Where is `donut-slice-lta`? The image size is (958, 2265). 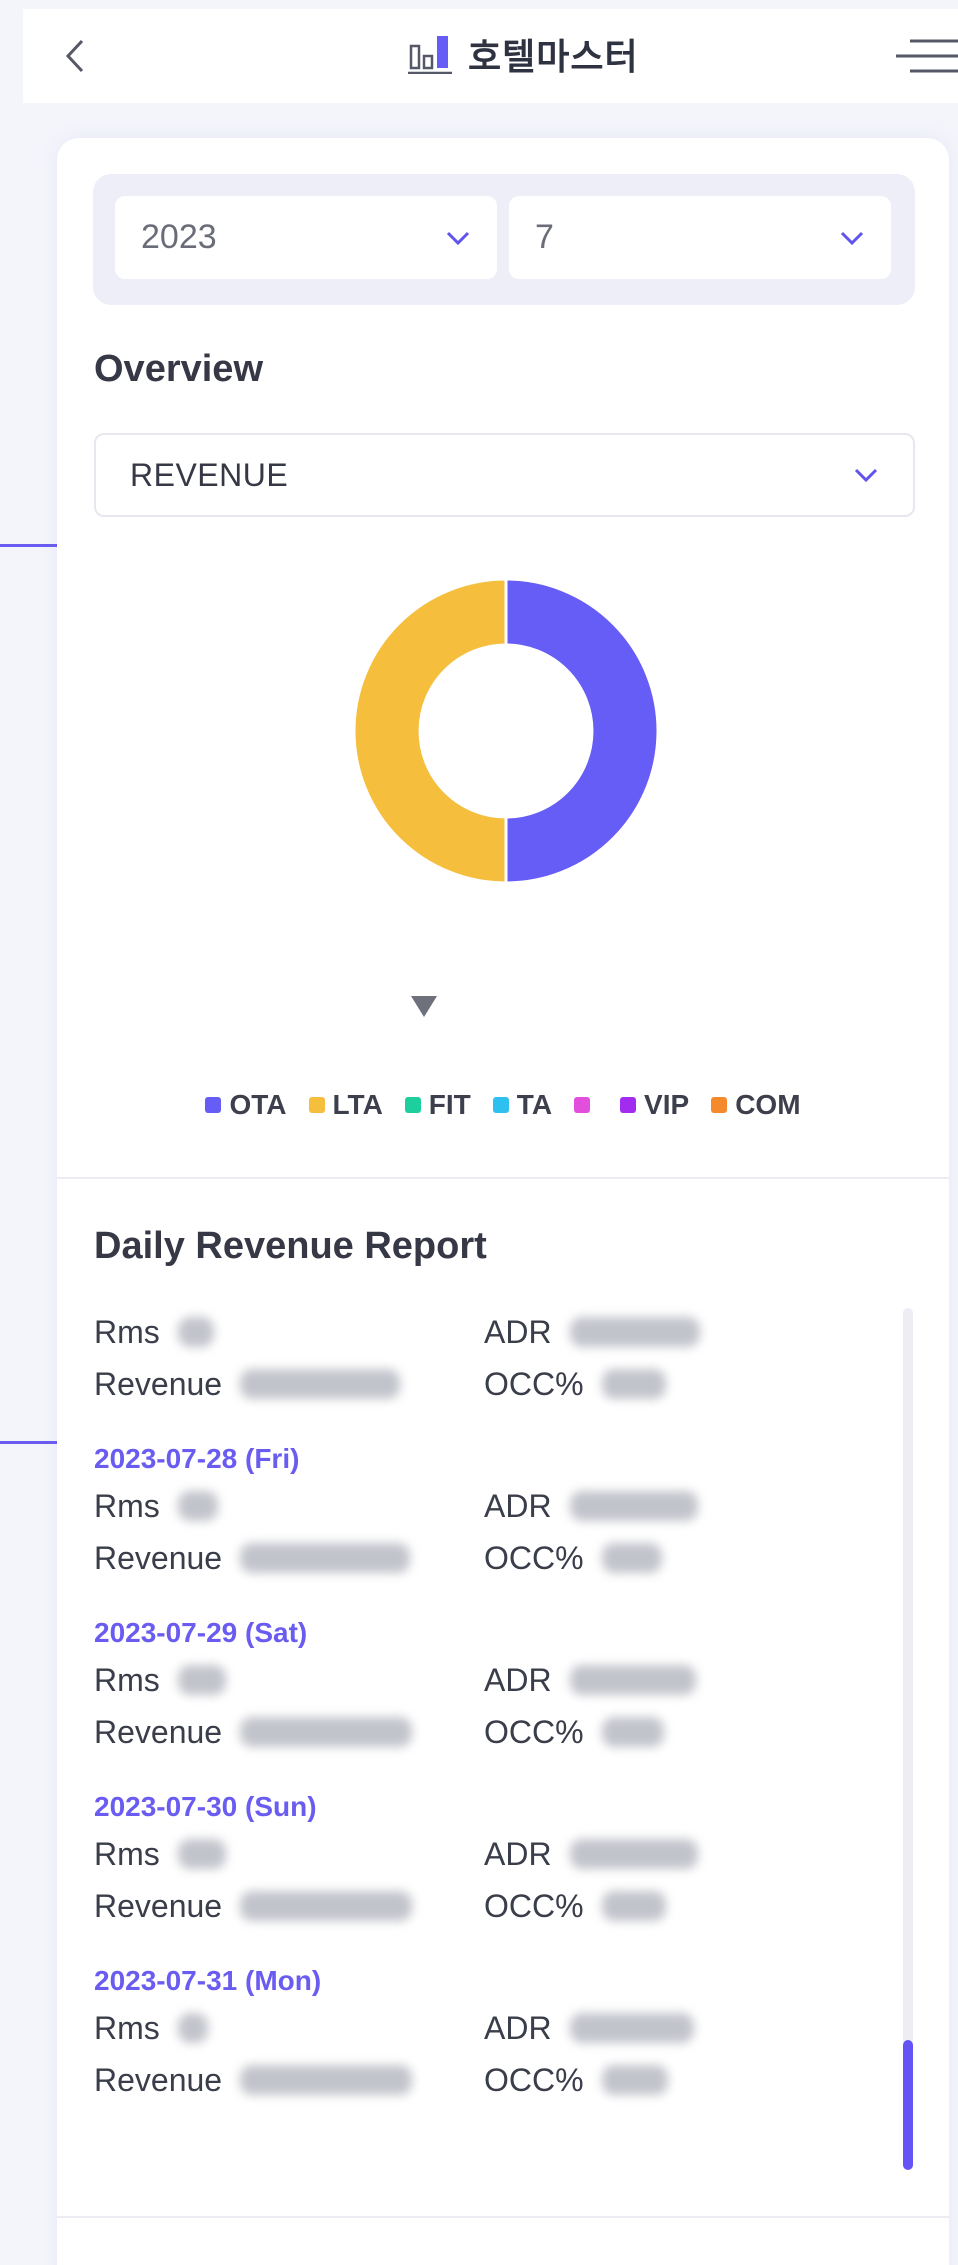 donut-slice-lta is located at coordinates (430, 731).